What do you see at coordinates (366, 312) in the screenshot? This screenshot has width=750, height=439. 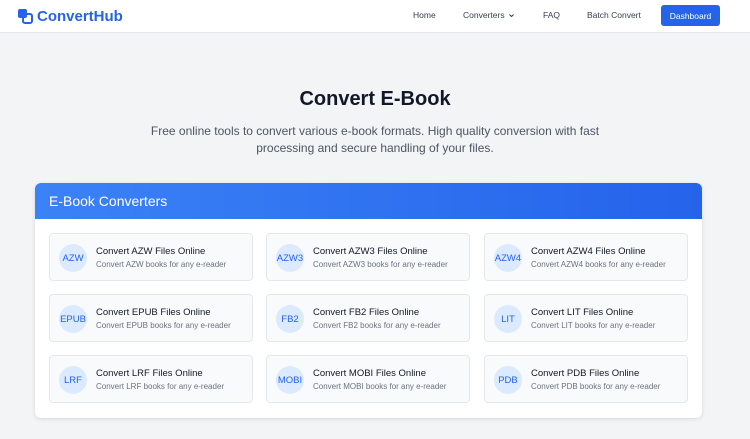 I see `tile-title: Convert FB2 Files Online` at bounding box center [366, 312].